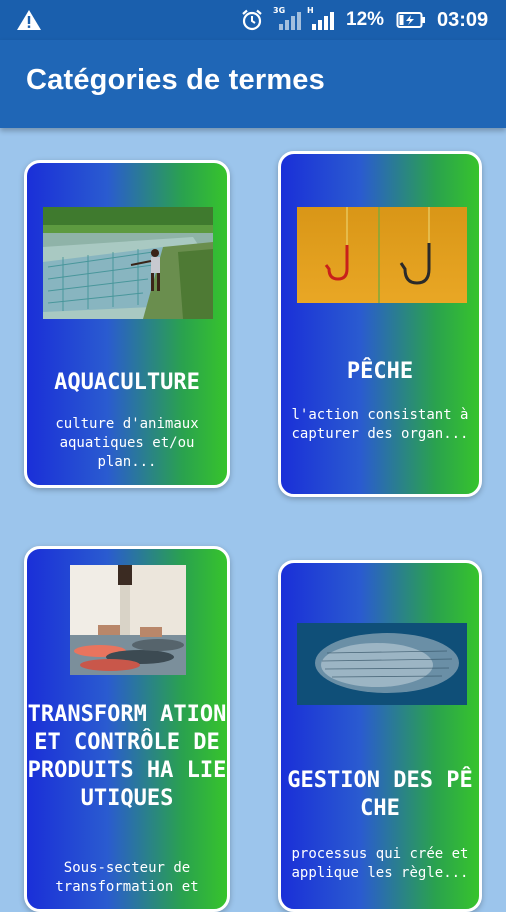  What do you see at coordinates (288, 20) in the screenshot?
I see `signal-3g-icon: 3G` at bounding box center [288, 20].